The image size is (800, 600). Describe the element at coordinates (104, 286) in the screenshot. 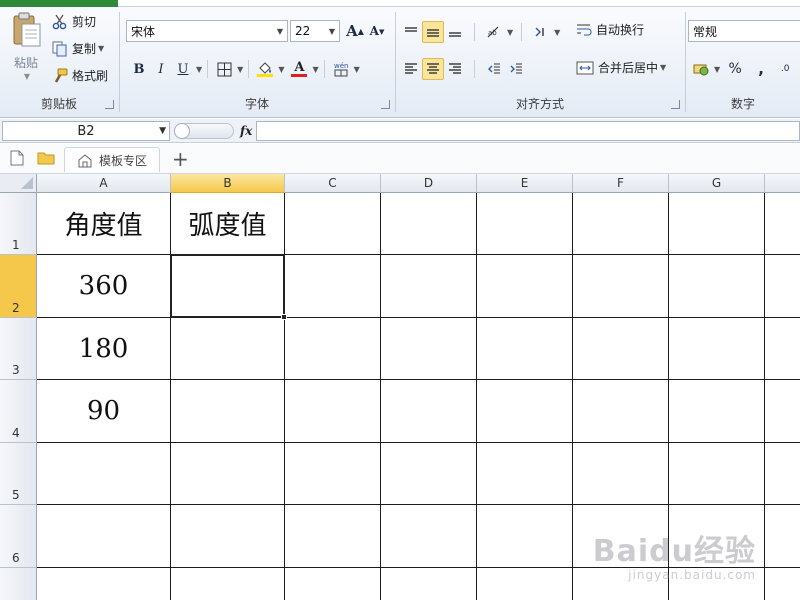

I see `cell-a2: 360` at that location.